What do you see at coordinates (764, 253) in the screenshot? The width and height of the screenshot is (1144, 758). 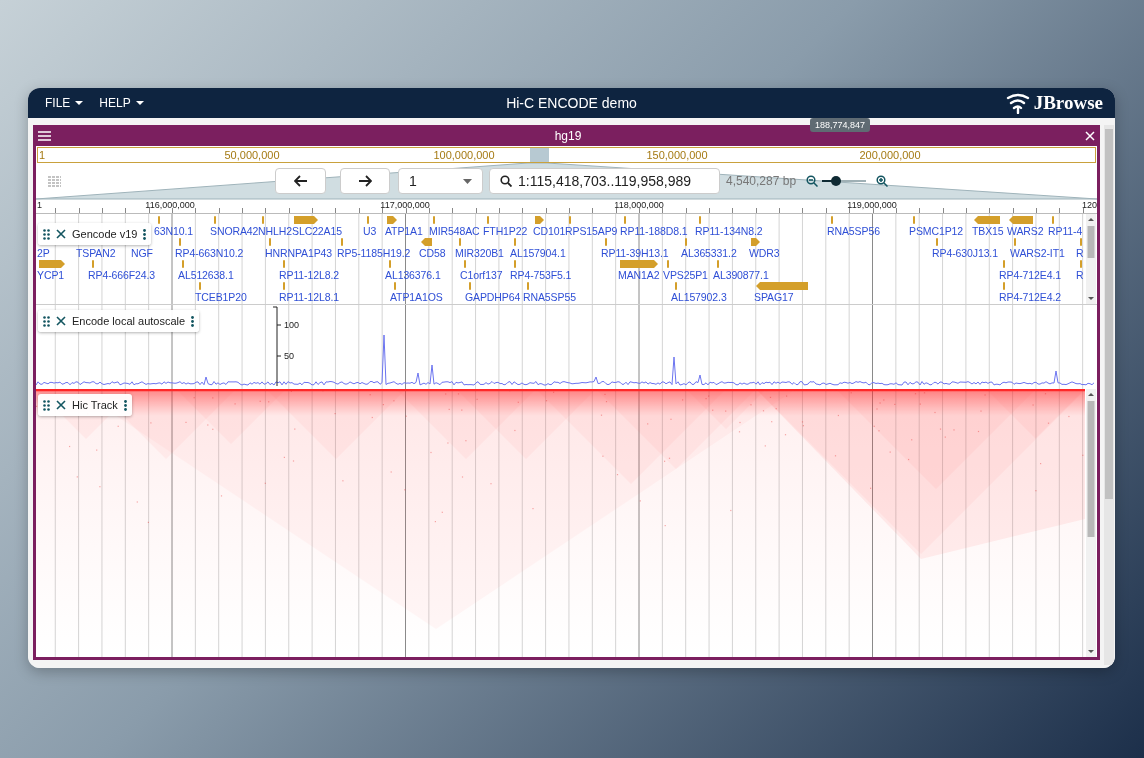 I see `gene-label: WDR3` at bounding box center [764, 253].